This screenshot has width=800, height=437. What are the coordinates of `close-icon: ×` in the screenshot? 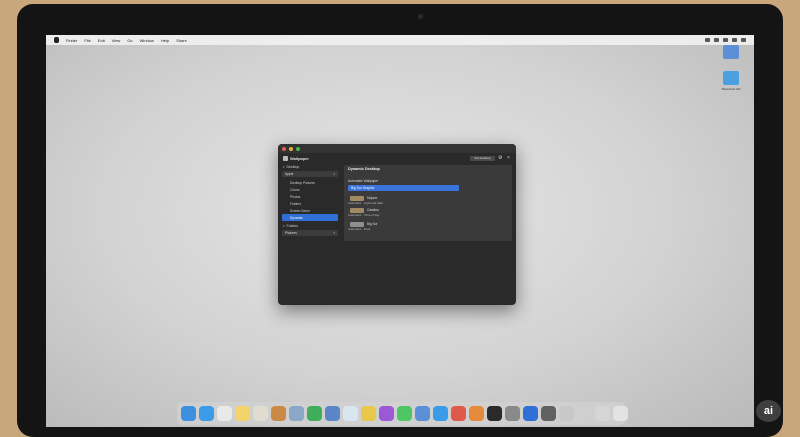 It's located at (509, 158).